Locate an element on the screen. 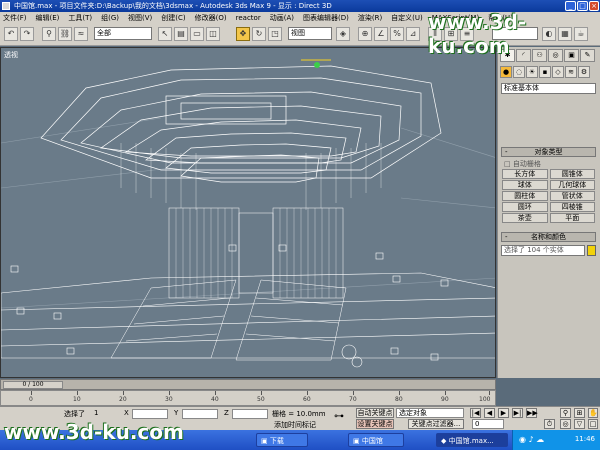 This screenshot has height=450, width=600. menu-tools: 工具(T) is located at coordinates (80, 18).